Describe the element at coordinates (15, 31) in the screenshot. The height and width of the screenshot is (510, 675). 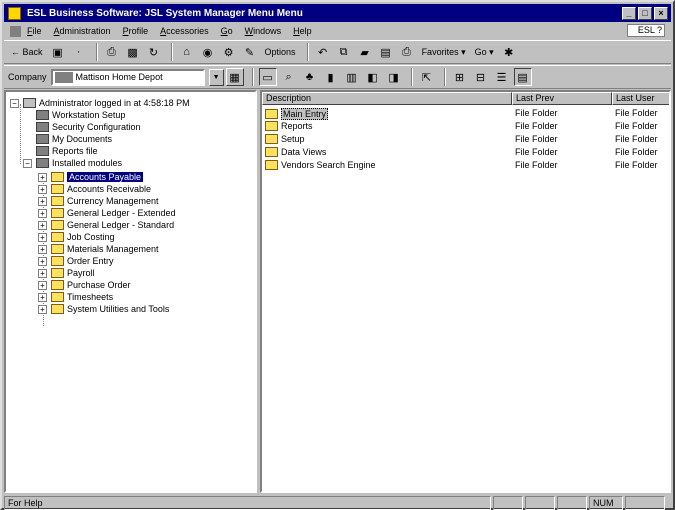
I see `document-icon` at that location.